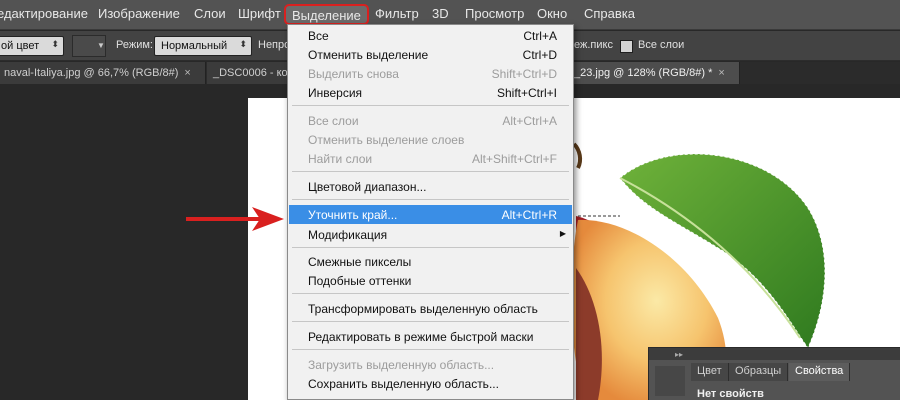 The width and height of the screenshot is (900, 400). I want to click on menu-filter: Фильтр, so click(397, 13).